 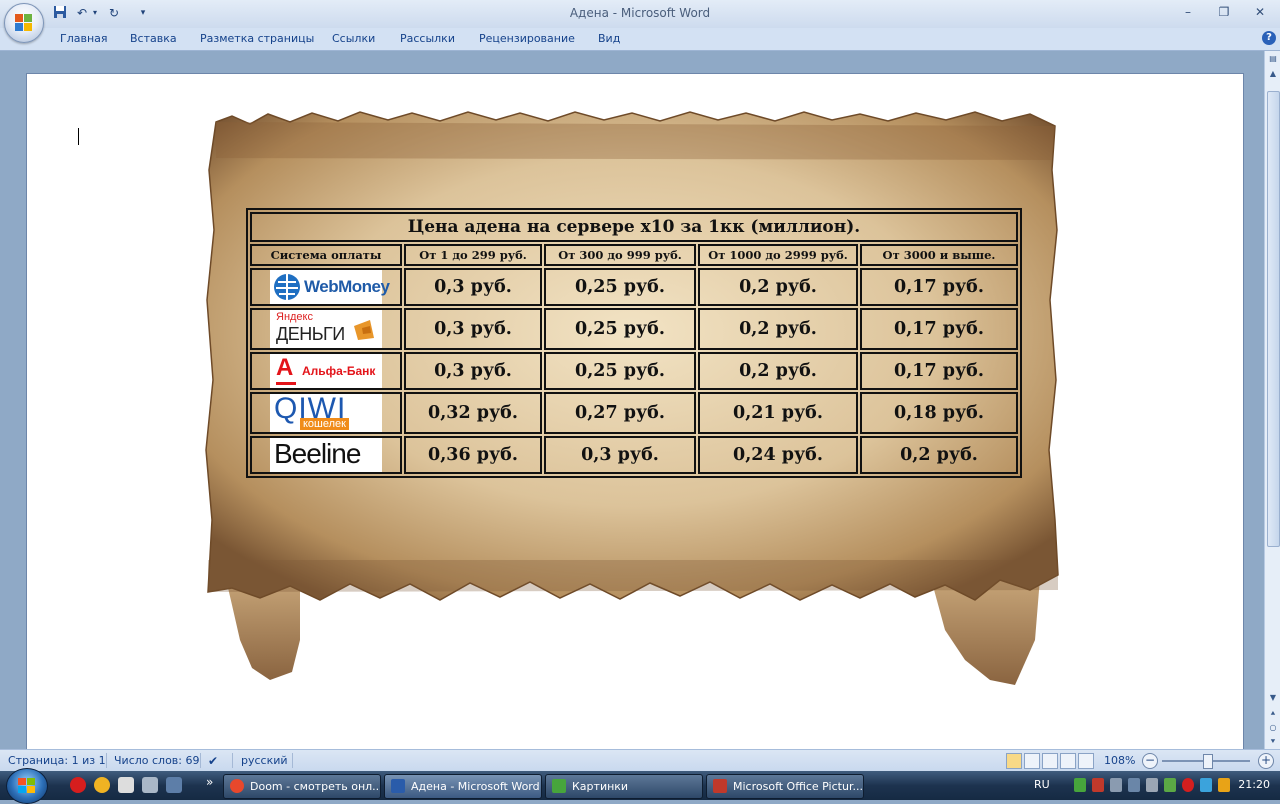 What do you see at coordinates (317, 453) in the screenshot?
I see `beeline-logo-text: Beeline` at bounding box center [317, 453].